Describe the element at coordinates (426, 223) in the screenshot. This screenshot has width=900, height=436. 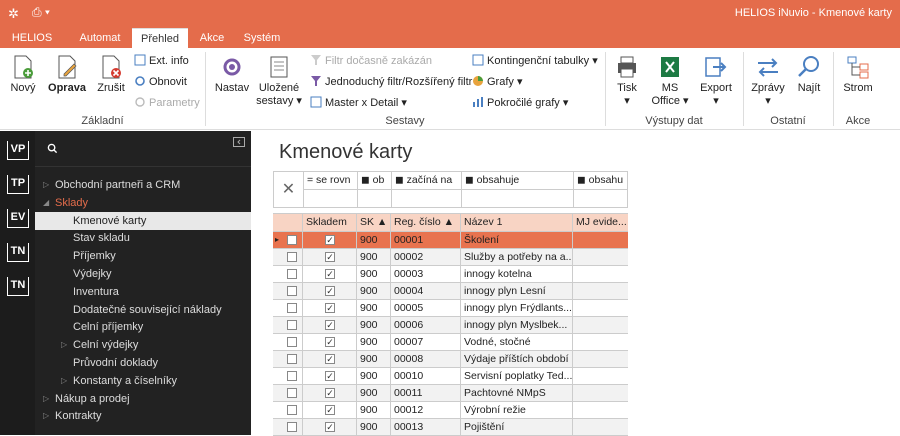
I see `column-header-reg: Reg. číslo ▲` at that location.